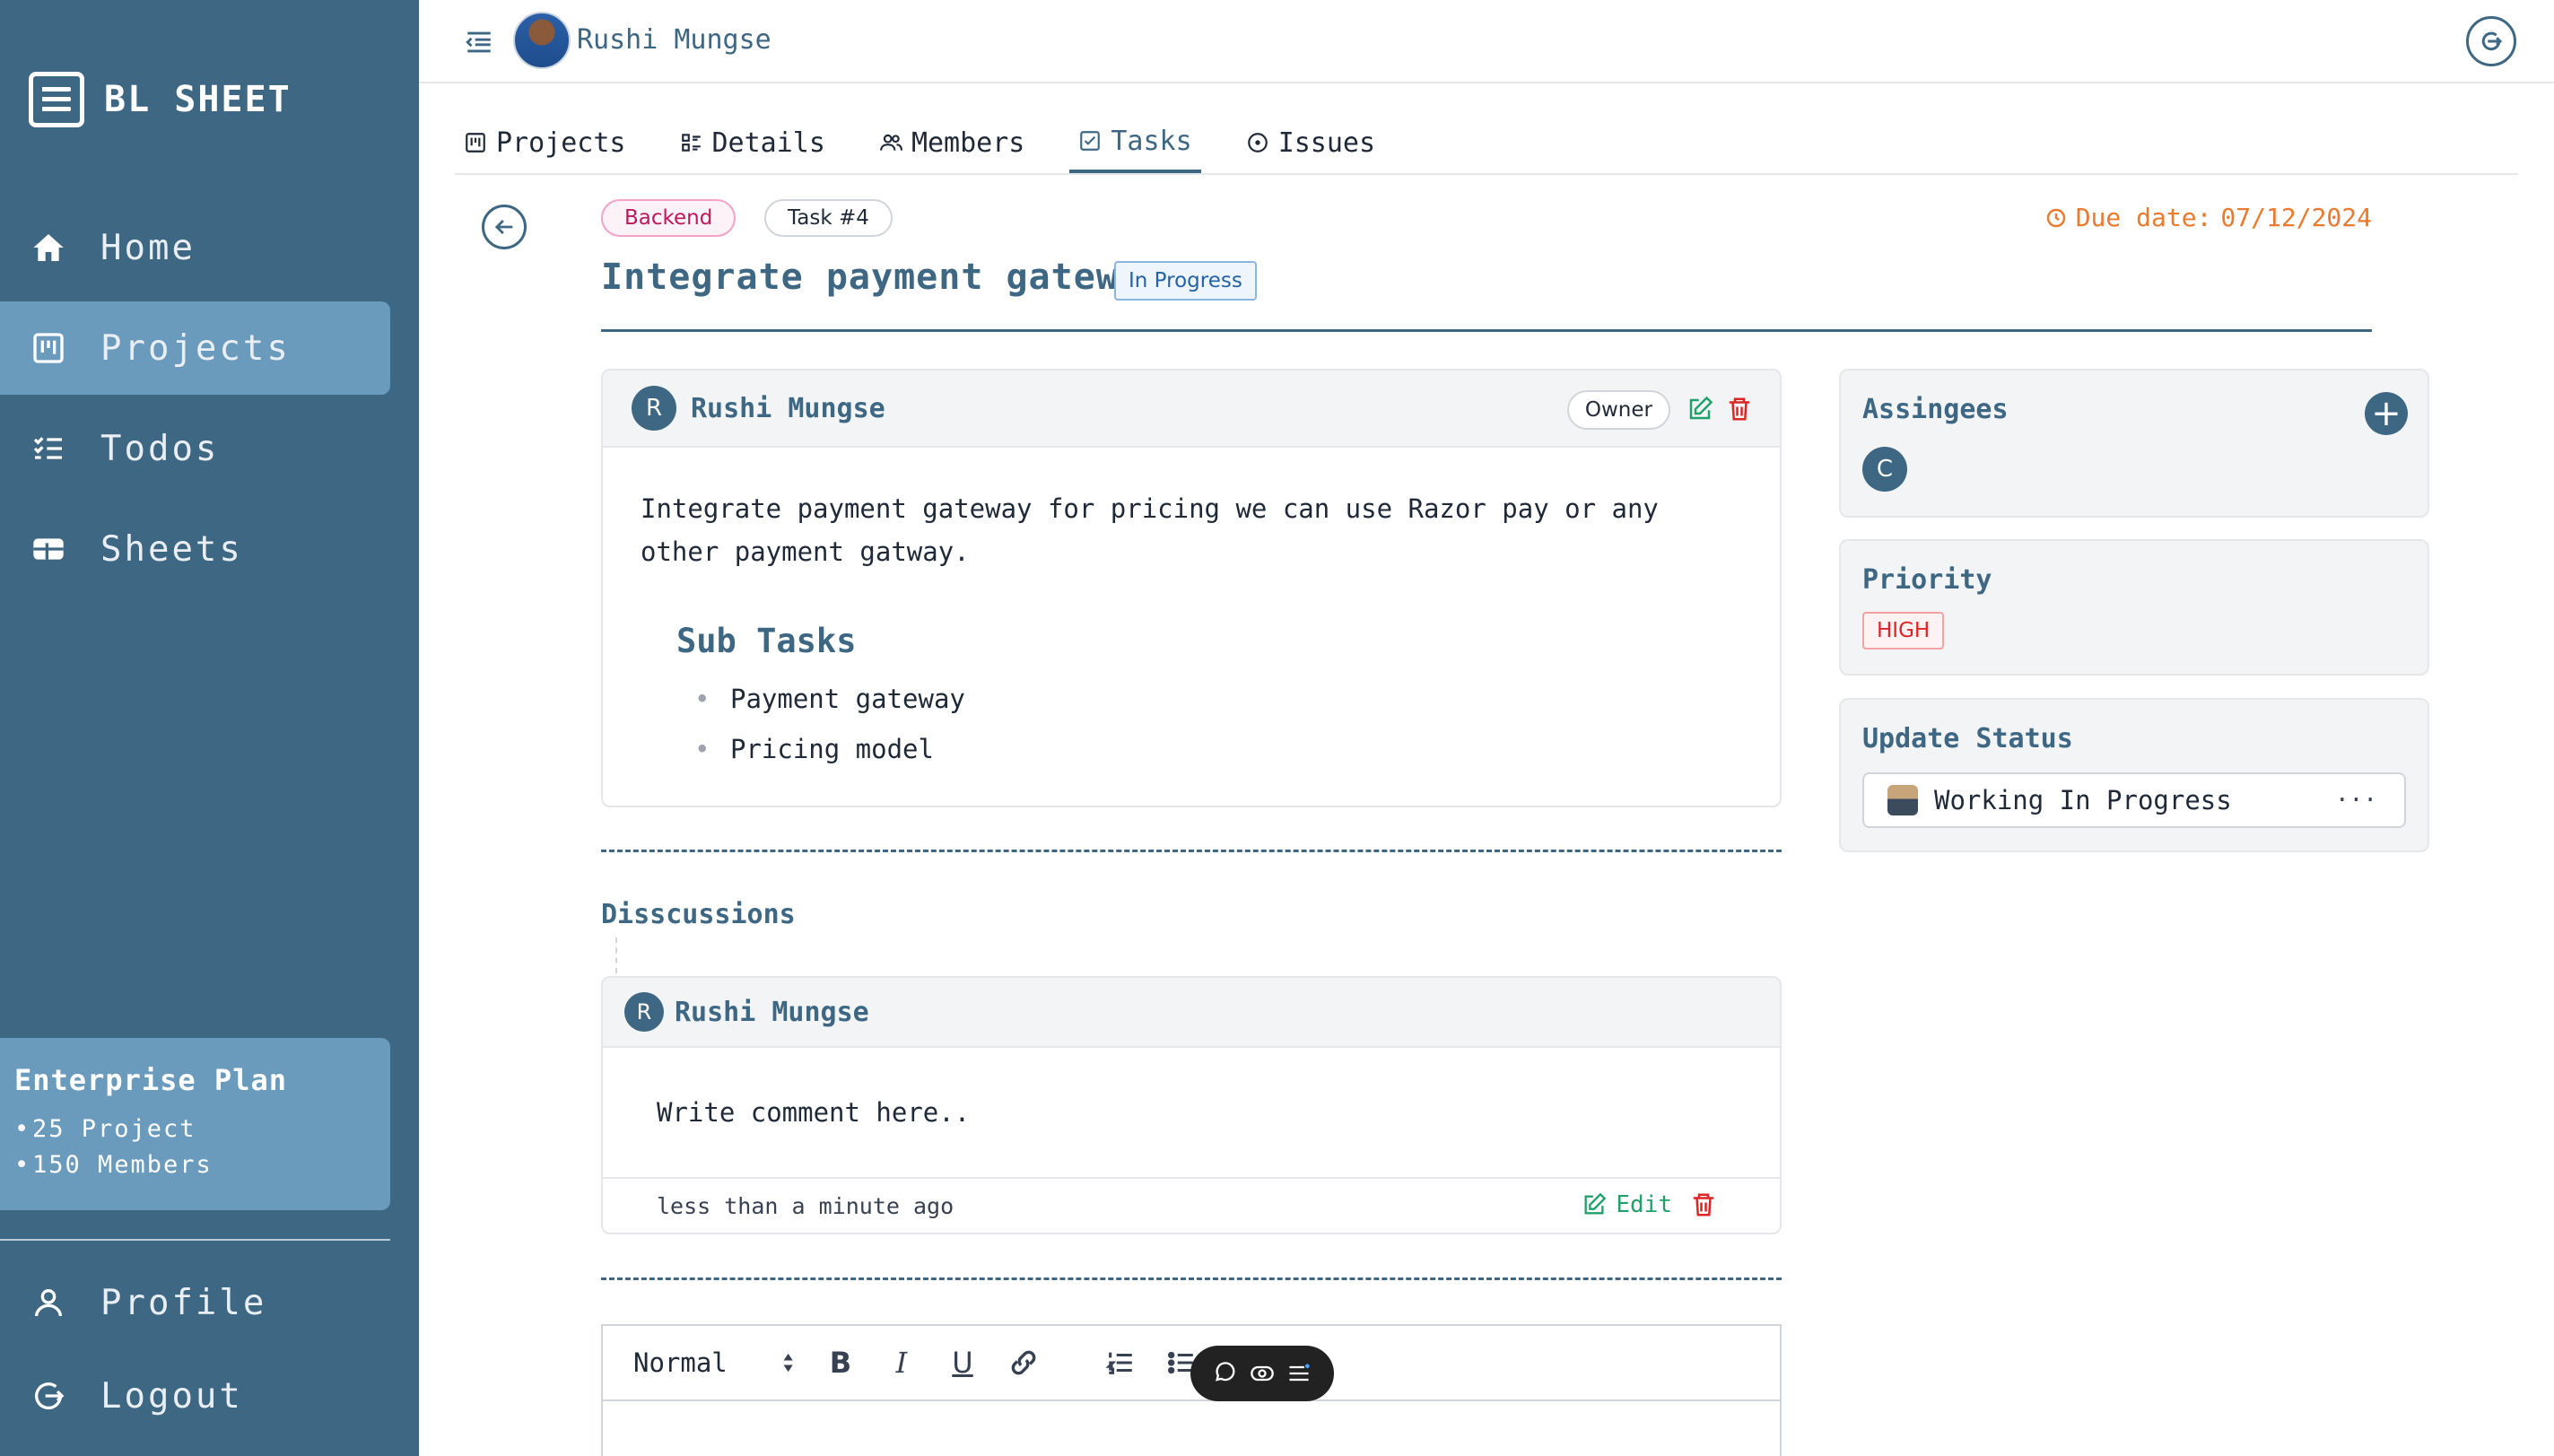  What do you see at coordinates (49, 549) in the screenshot?
I see `sheet-icon` at bounding box center [49, 549].